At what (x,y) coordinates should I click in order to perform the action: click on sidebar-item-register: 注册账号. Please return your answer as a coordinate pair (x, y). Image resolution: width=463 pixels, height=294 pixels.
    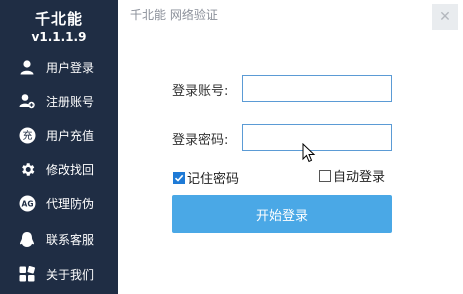
    Looking at the image, I should click on (59, 101).